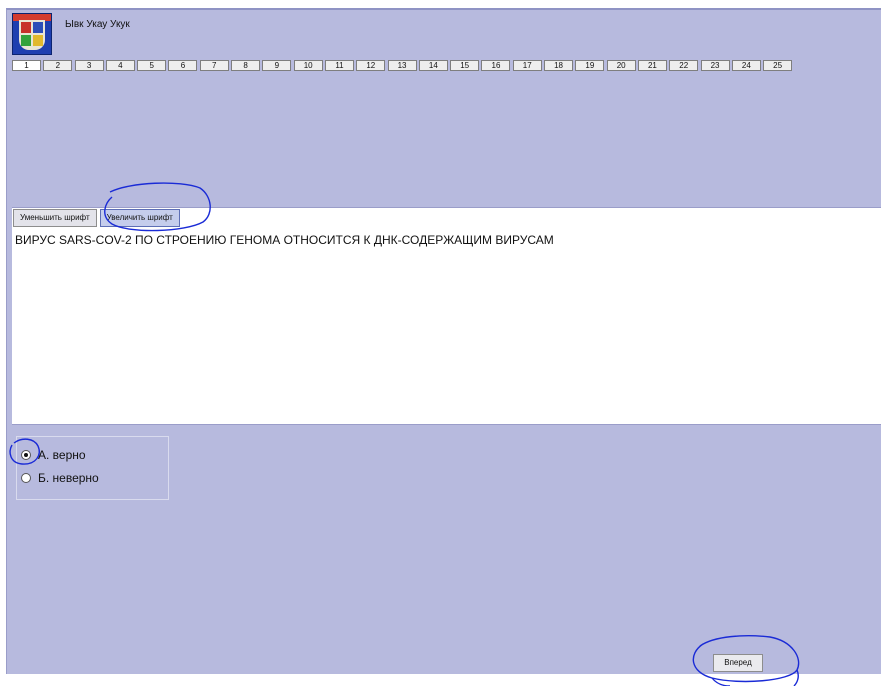  Describe the element at coordinates (339, 65) in the screenshot. I see `question-button-11: 11` at that location.